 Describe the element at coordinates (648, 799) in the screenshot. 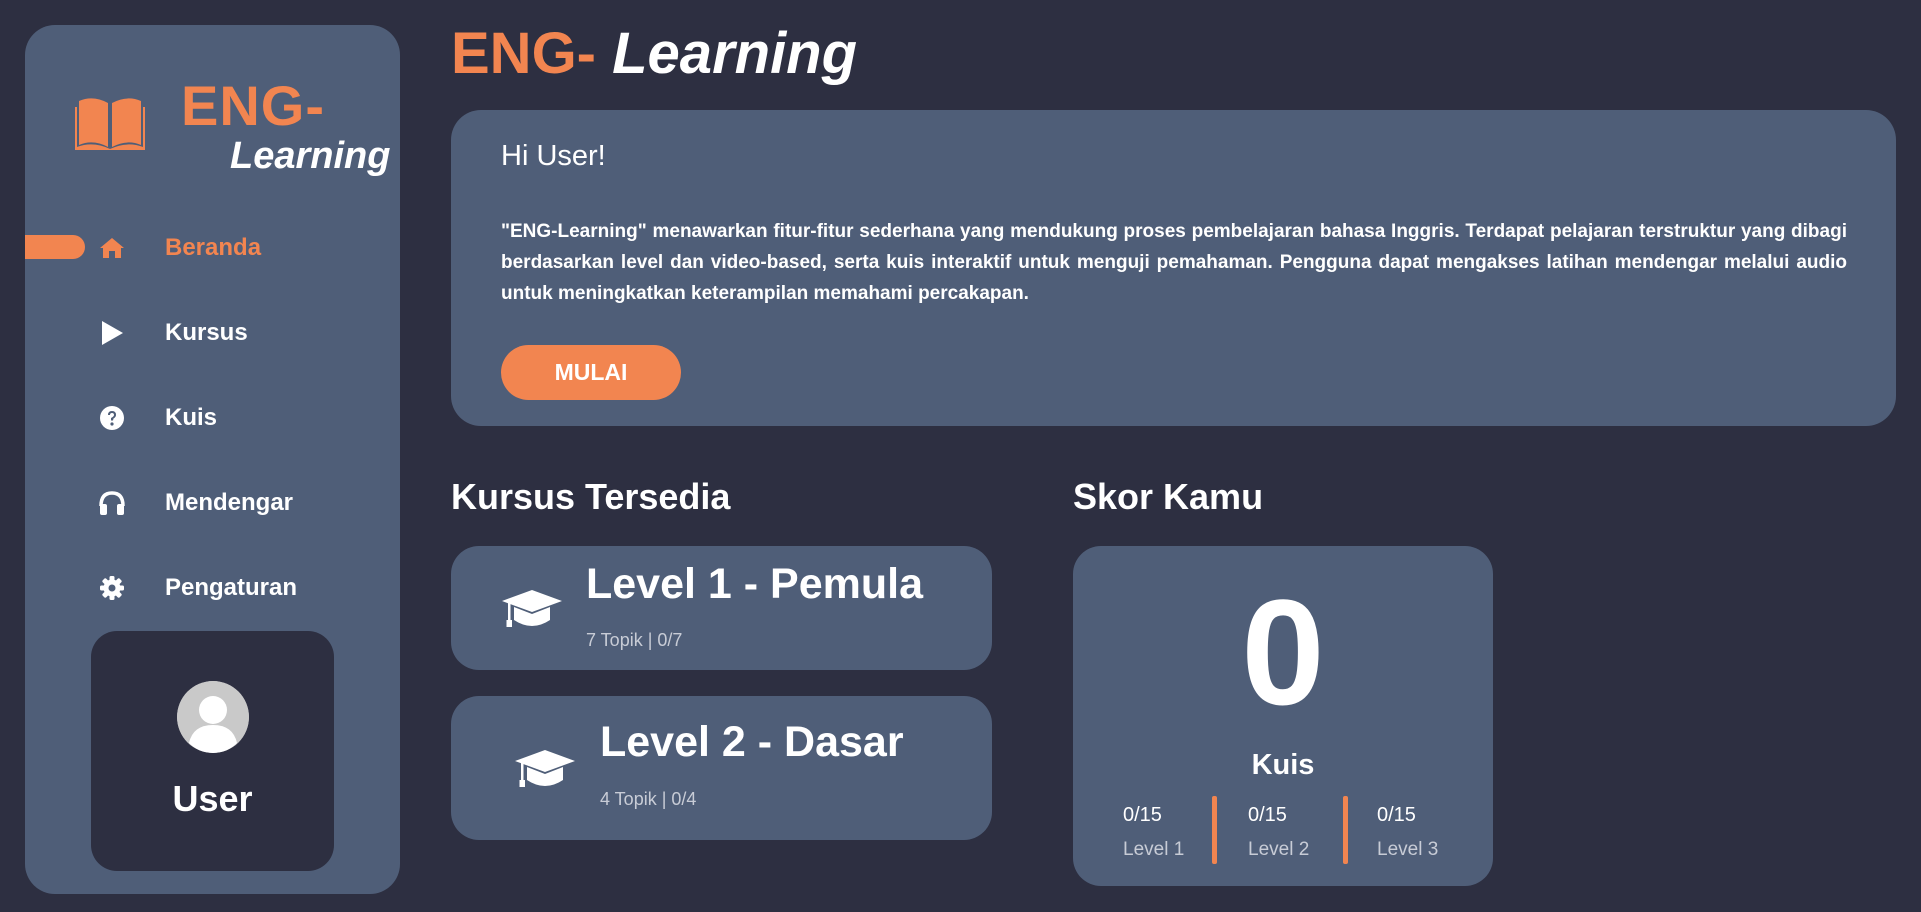

I see `course-meta: 4 Topik | 0/4` at that location.